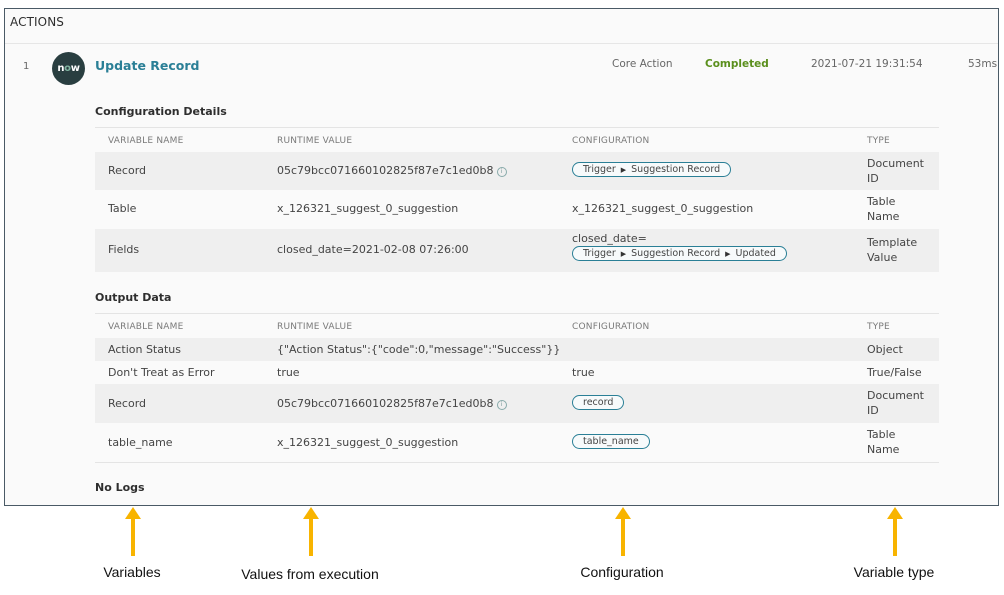 This screenshot has width=1004, height=595. I want to click on config-pill: Trigger ▶ Suggestion Record ▶ Updated, so click(679, 253).